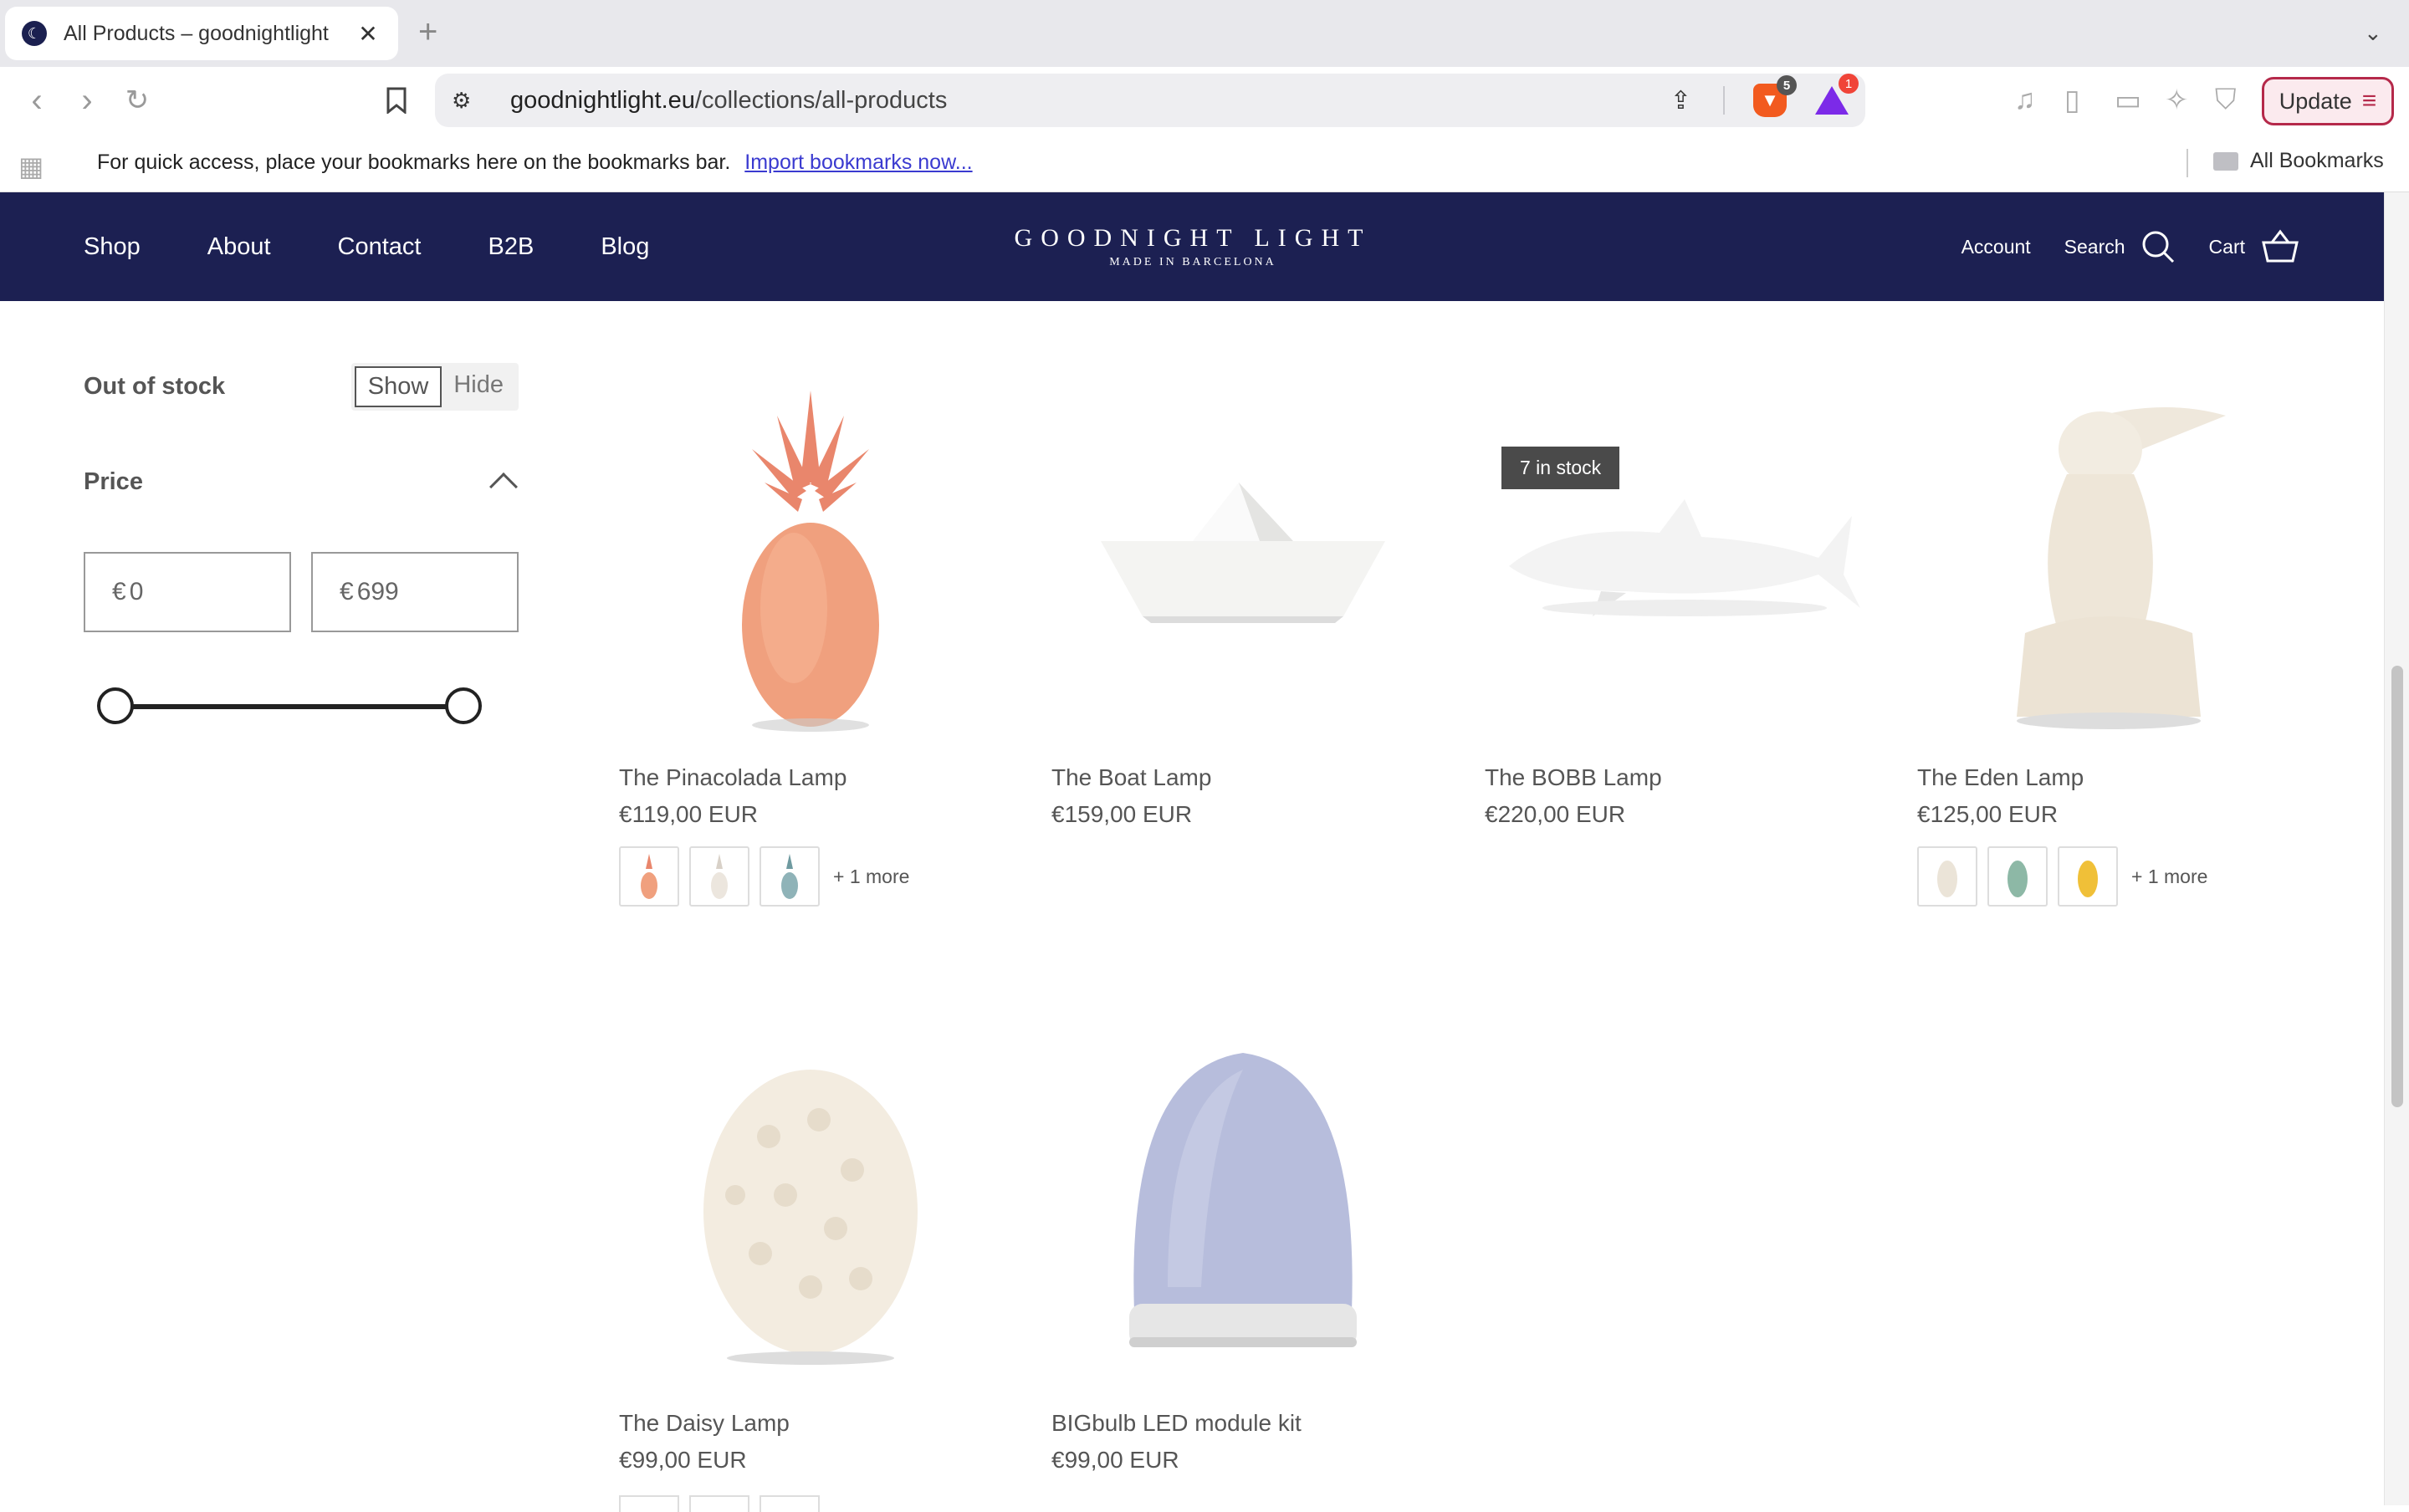  What do you see at coordinates (1243, 777) in the screenshot?
I see `product-name: The Boat Lamp` at bounding box center [1243, 777].